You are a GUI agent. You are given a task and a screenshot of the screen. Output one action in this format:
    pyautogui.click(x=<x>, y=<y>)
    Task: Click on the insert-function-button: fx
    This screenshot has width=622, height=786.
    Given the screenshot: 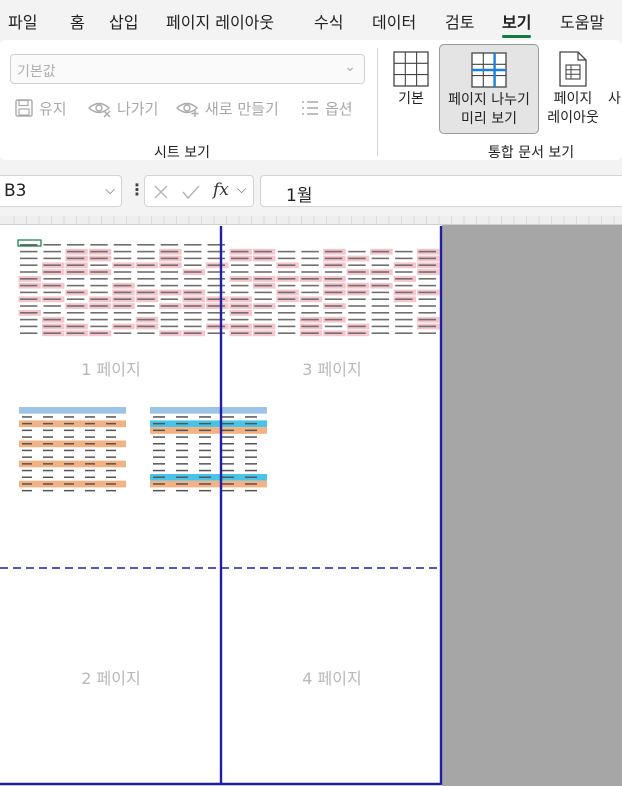 What is the action you would take?
    pyautogui.click(x=221, y=190)
    